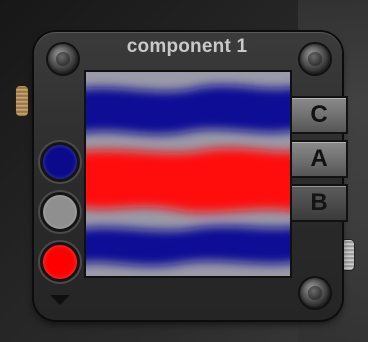 Image resolution: width=368 pixels, height=342 pixels. I want to click on preview-bottom-blue-band, so click(188, 246).